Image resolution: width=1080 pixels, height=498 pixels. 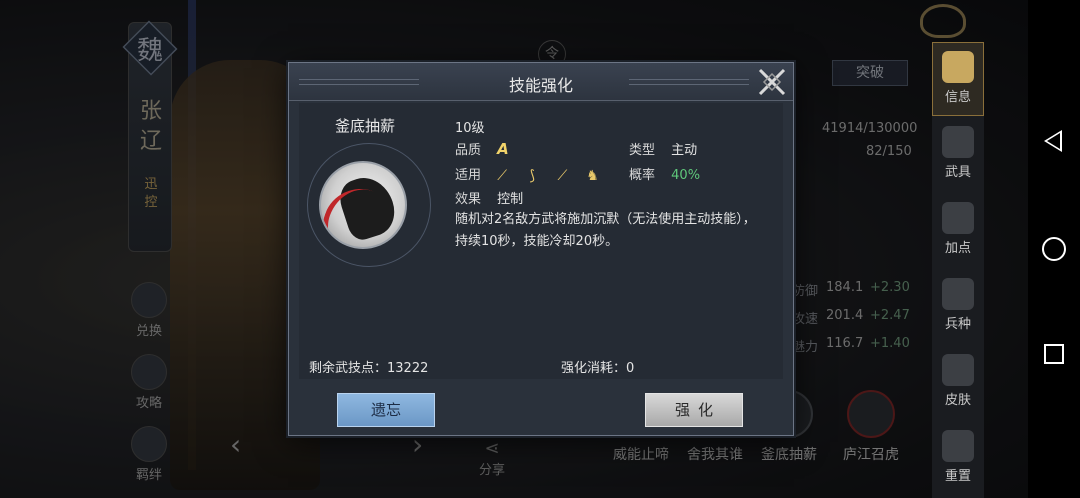 I want to click on sidebar-item-troop: 兵种, so click(x=958, y=305).